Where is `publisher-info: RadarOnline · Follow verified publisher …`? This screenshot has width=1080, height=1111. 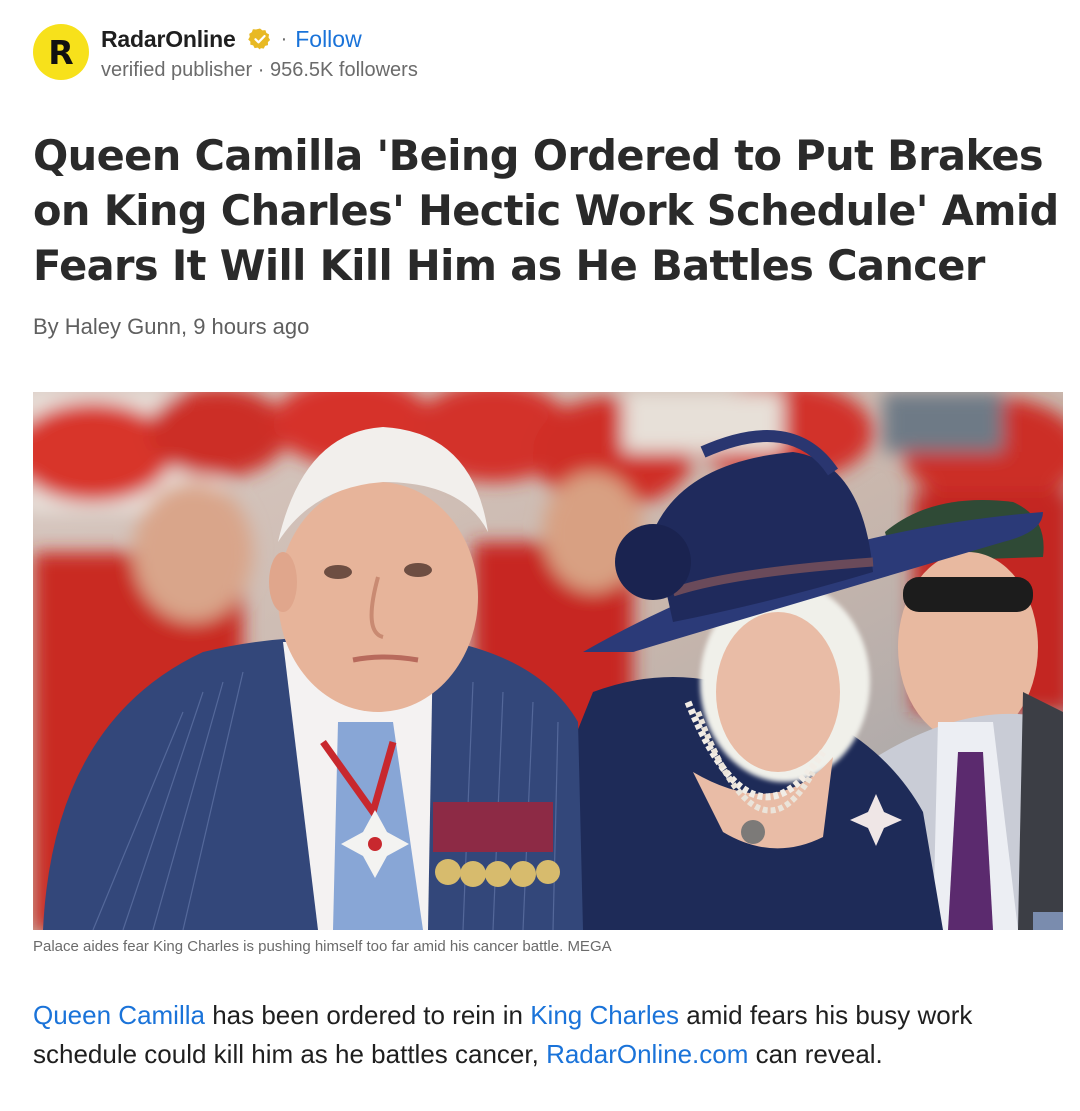
publisher-info: RadarOnline · Follow verified publisher … is located at coordinates (259, 53).